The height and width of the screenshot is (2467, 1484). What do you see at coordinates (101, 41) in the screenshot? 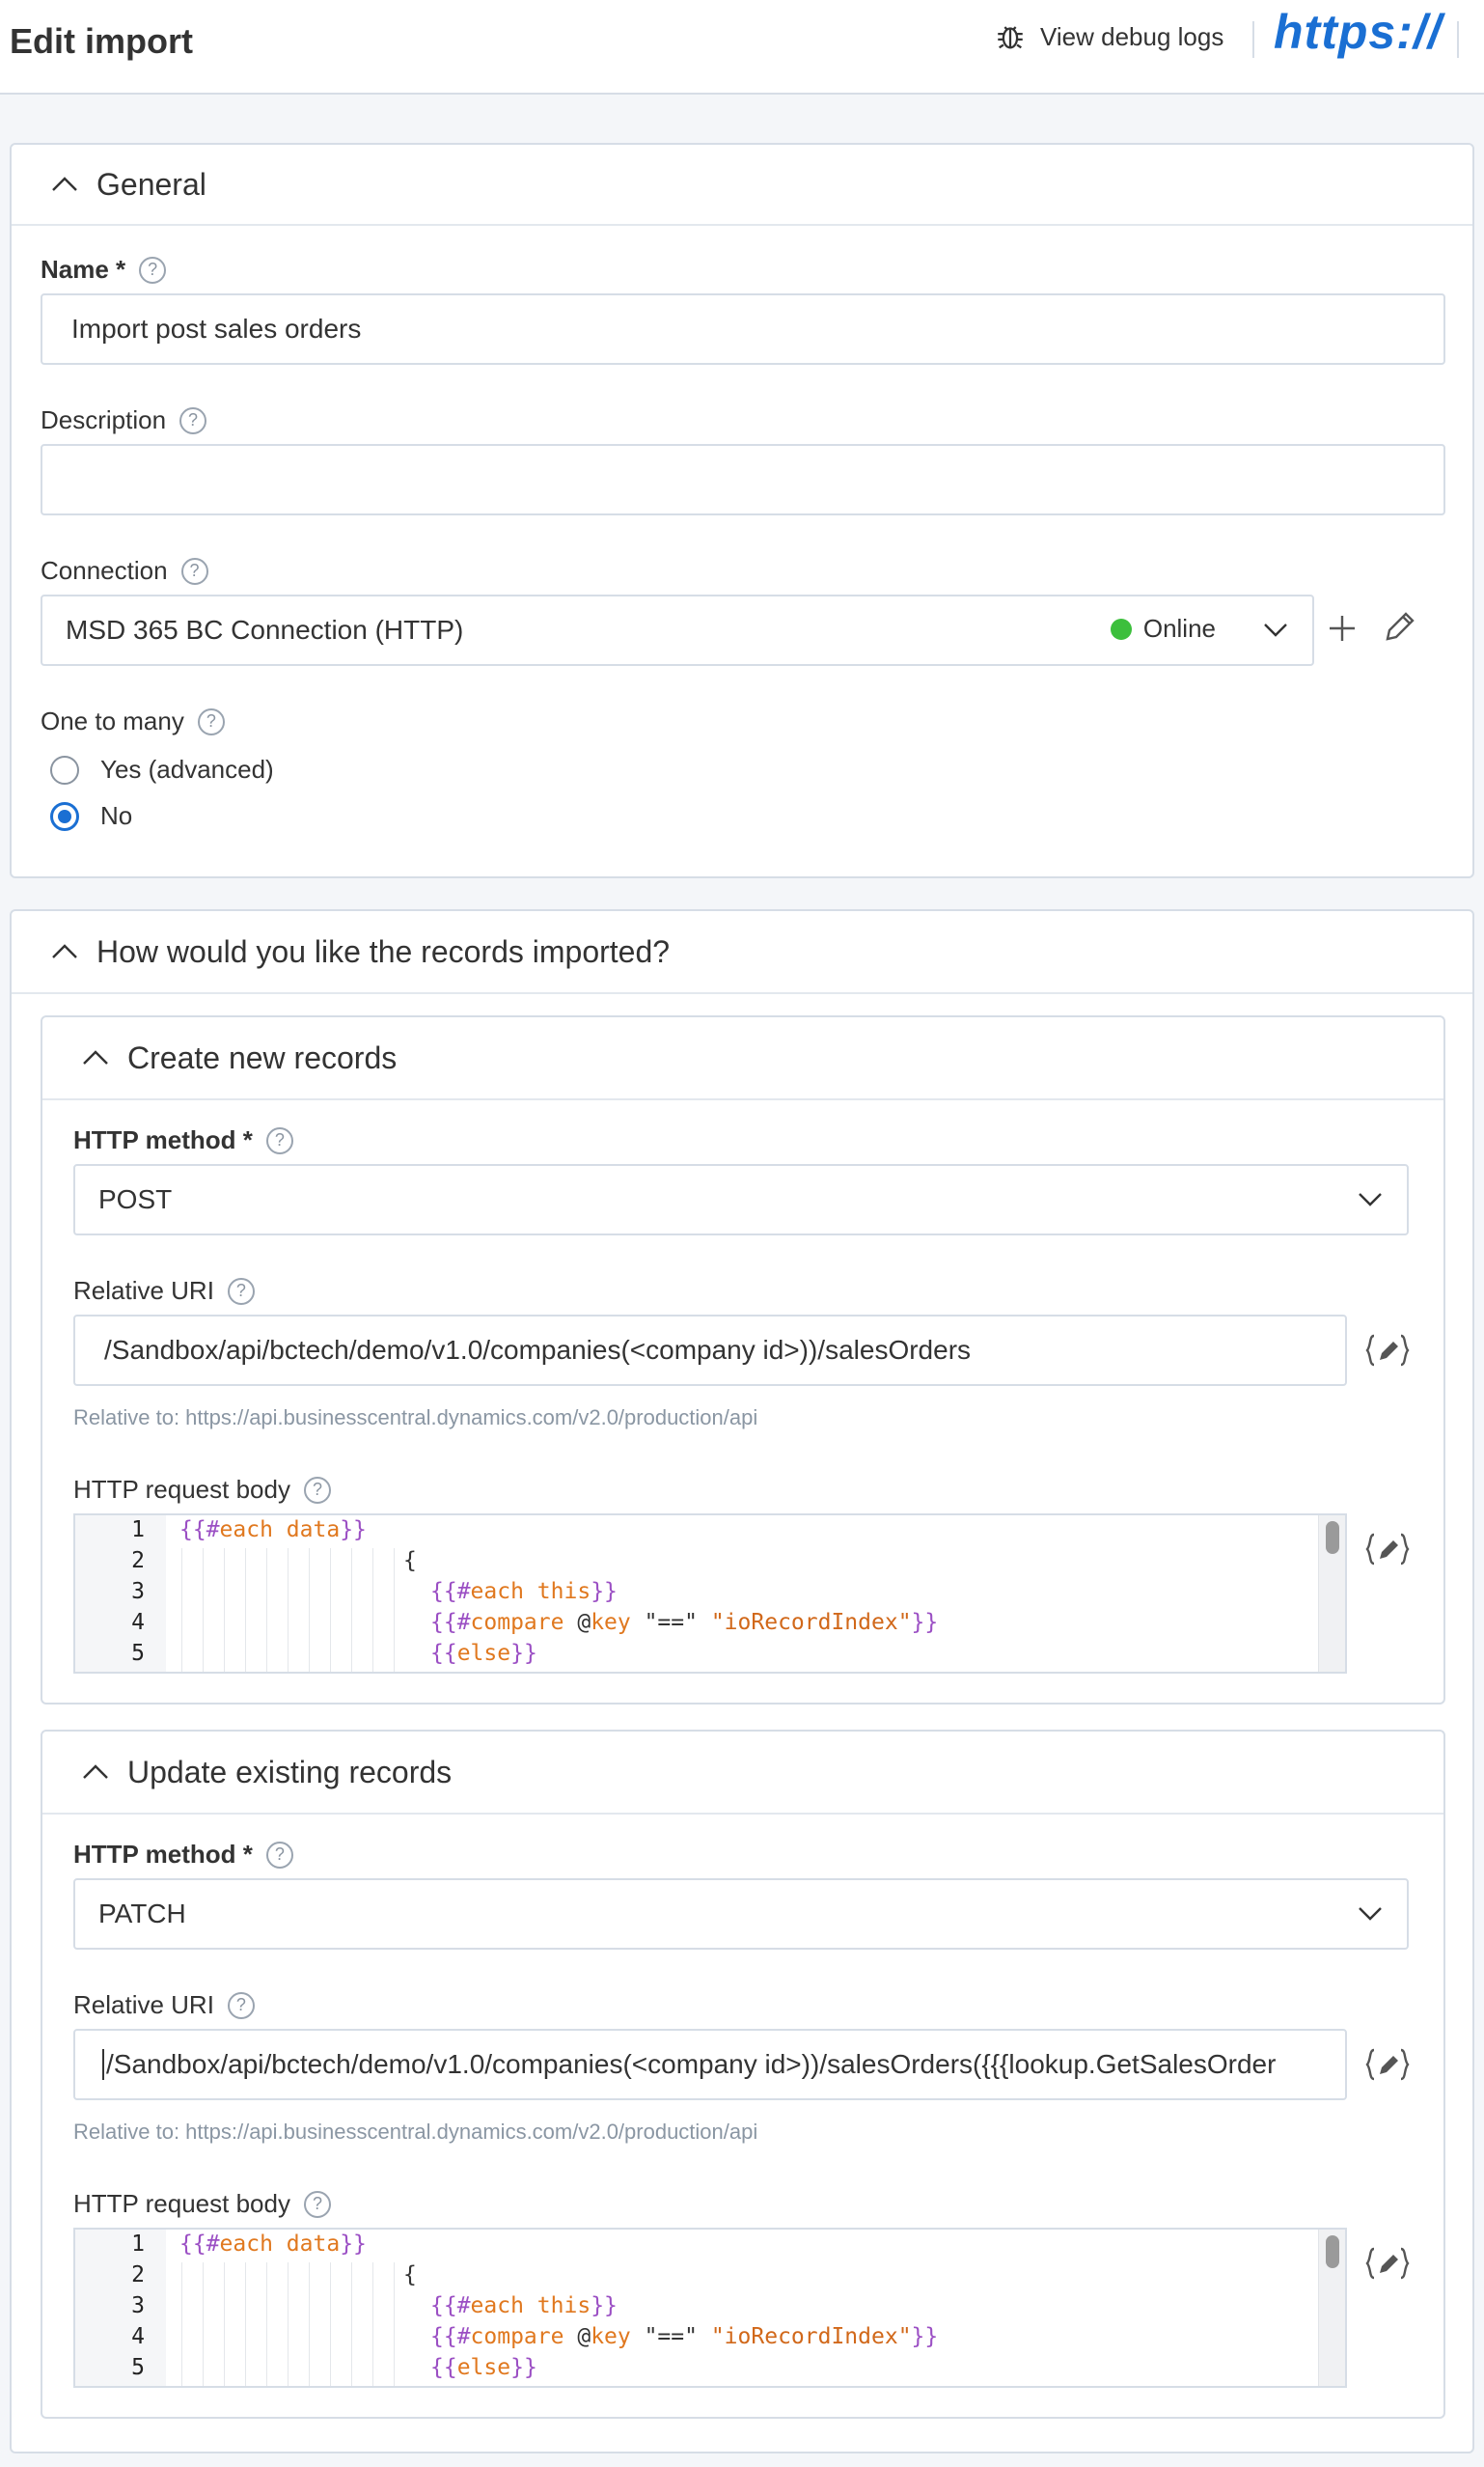
I see `page-title: Edit import` at bounding box center [101, 41].